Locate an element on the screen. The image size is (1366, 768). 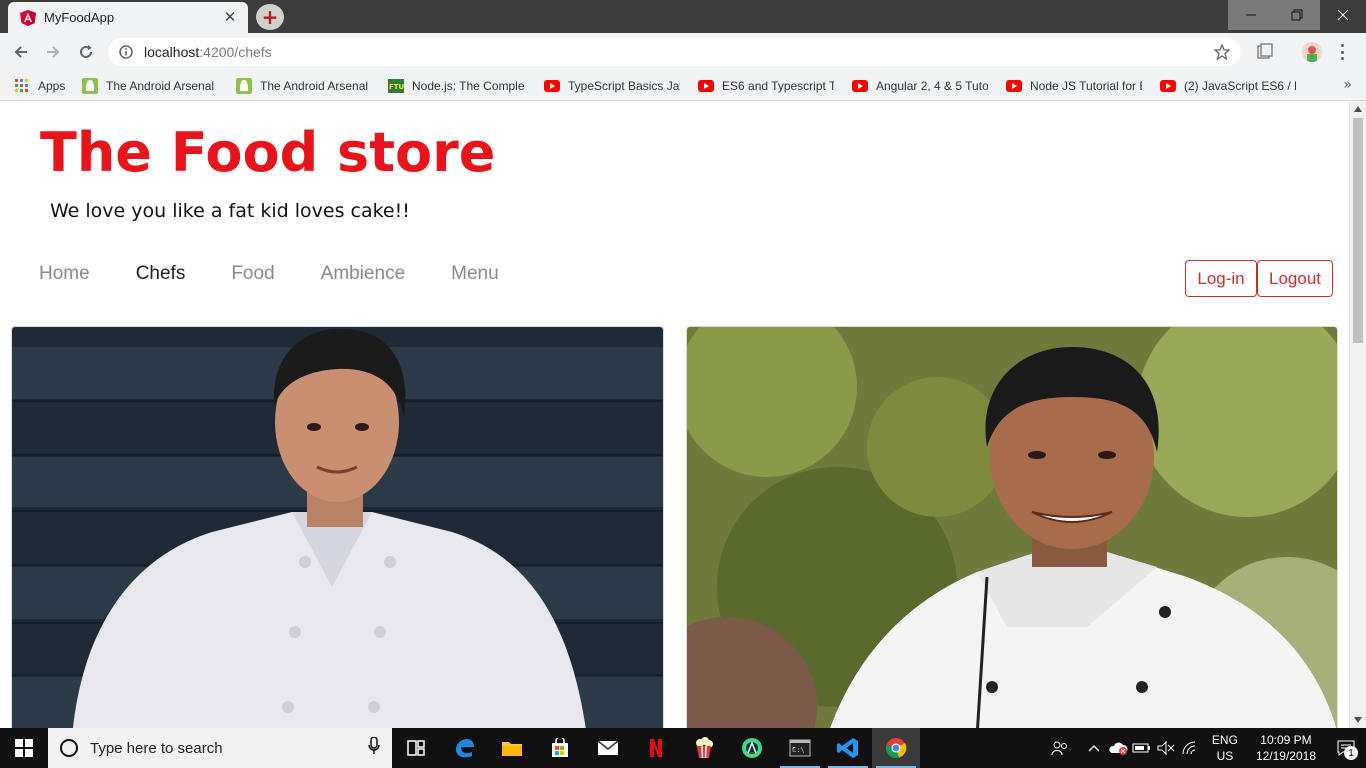
clock-time: 10:09 PM is located at coordinates (1286, 740).